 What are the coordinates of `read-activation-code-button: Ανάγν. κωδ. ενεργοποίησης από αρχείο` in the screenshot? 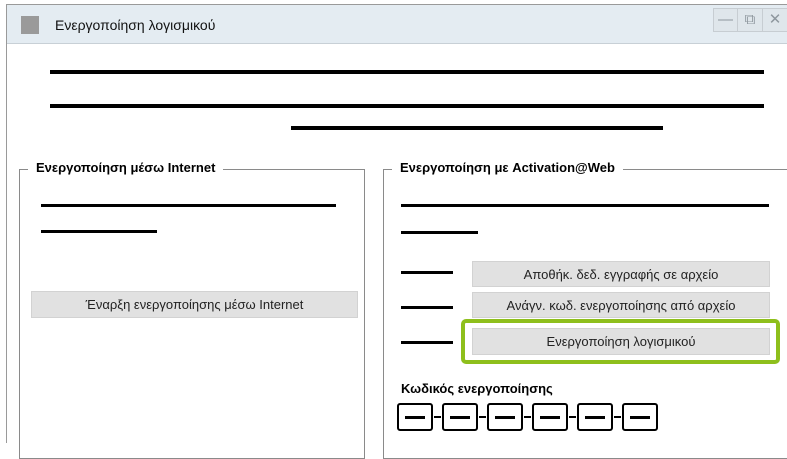 It's located at (621, 305).